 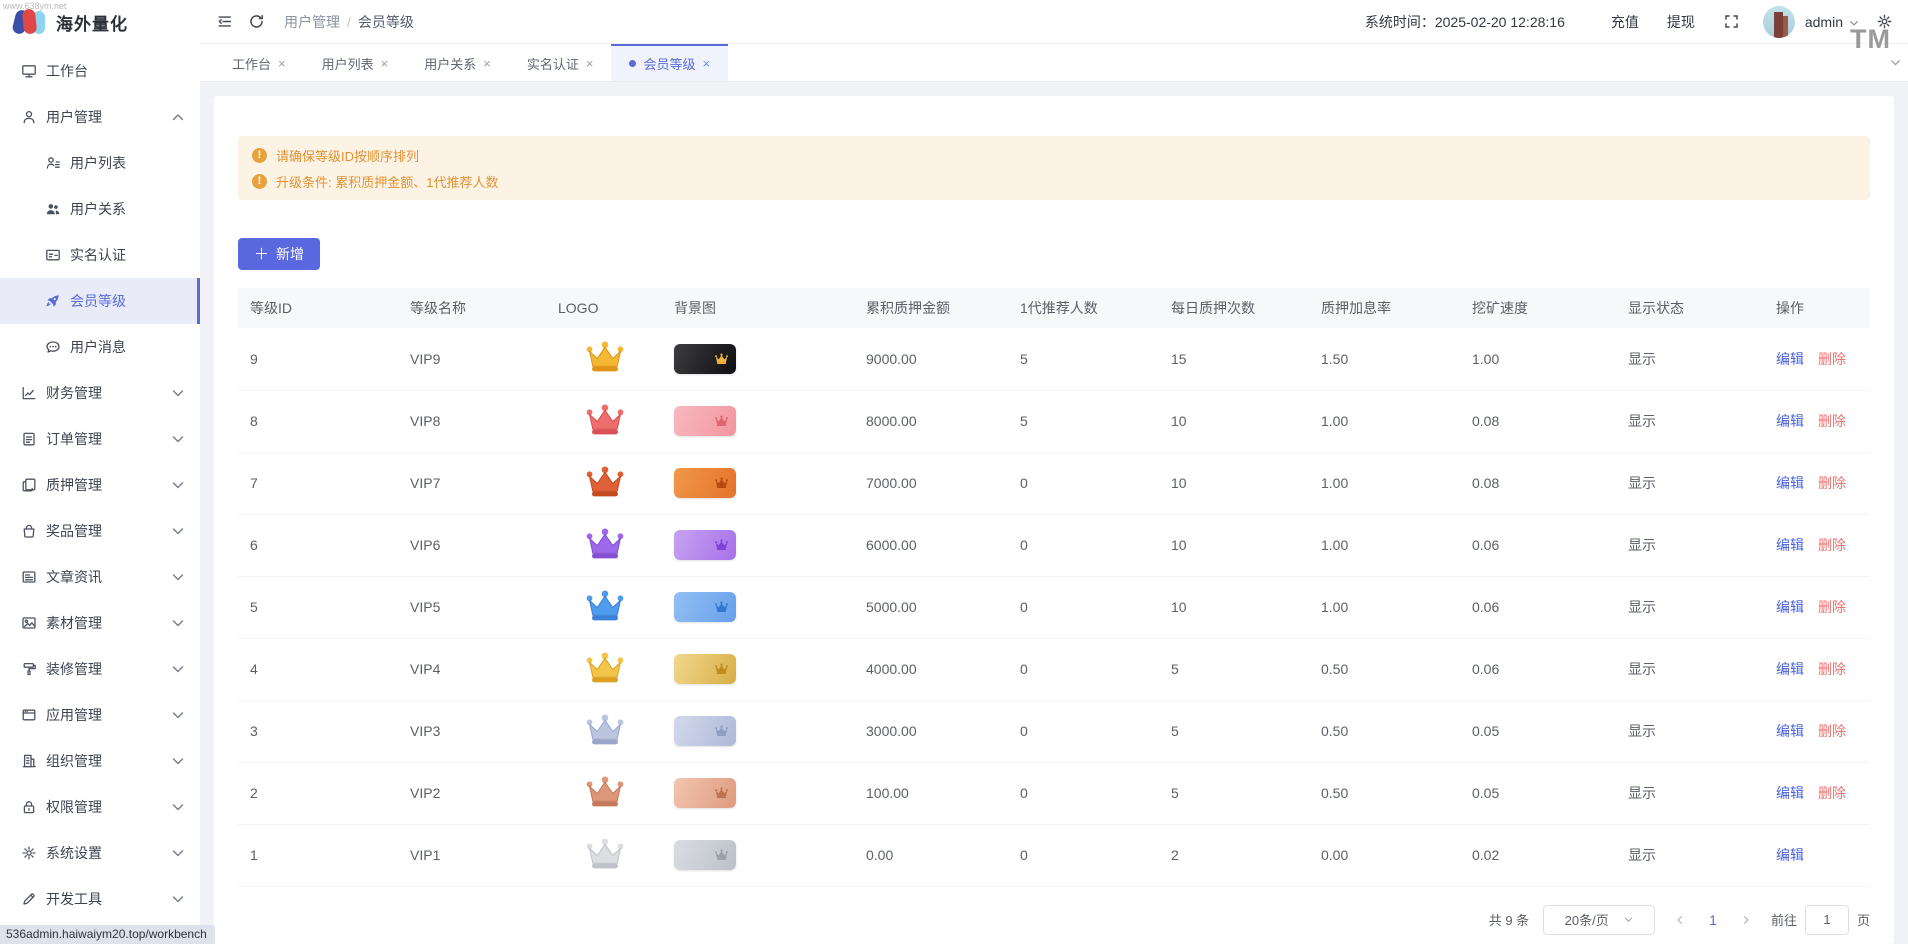 I want to click on goto-page-input, so click(x=1826, y=919).